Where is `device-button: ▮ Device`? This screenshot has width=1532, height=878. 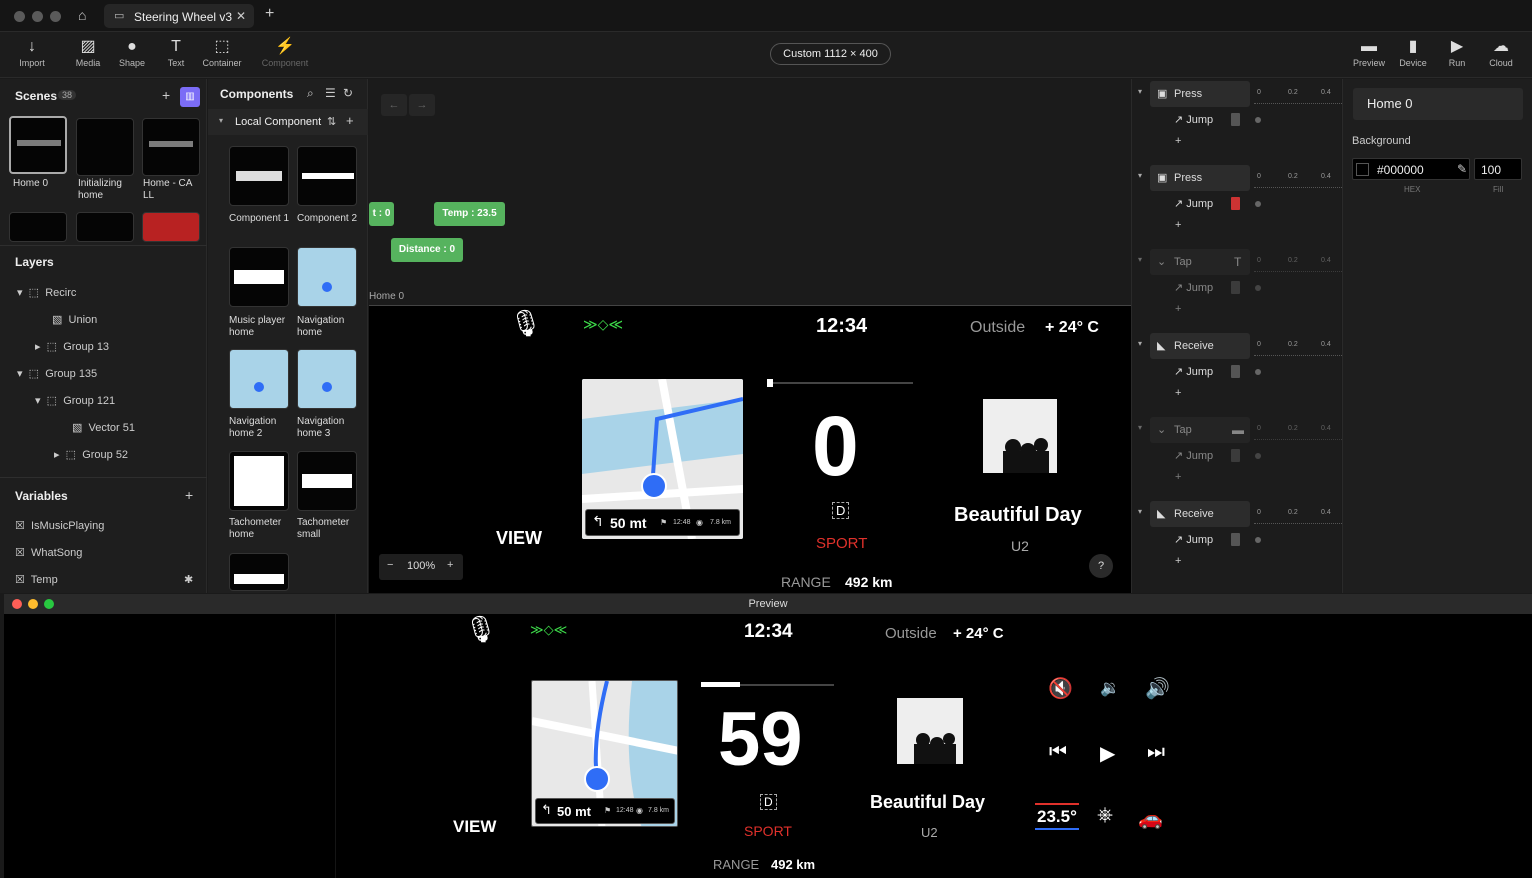
device-button: ▮ Device is located at coordinates (1413, 52).